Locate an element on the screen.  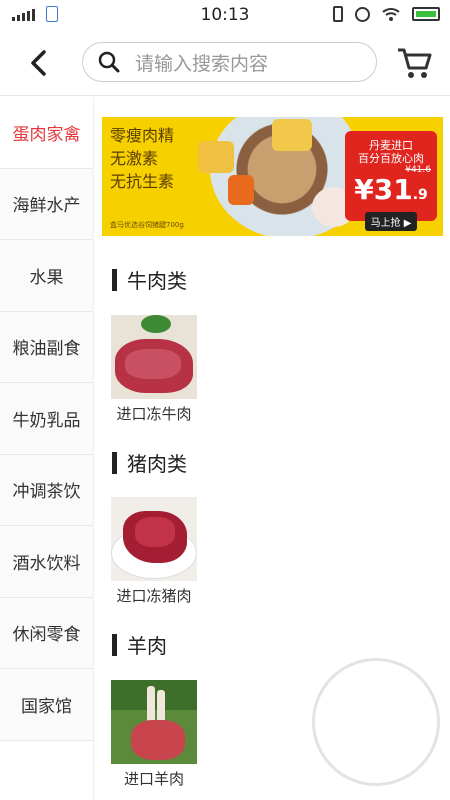
sidebar-item-beverages: 酒水饮料 is located at coordinates (46, 562).